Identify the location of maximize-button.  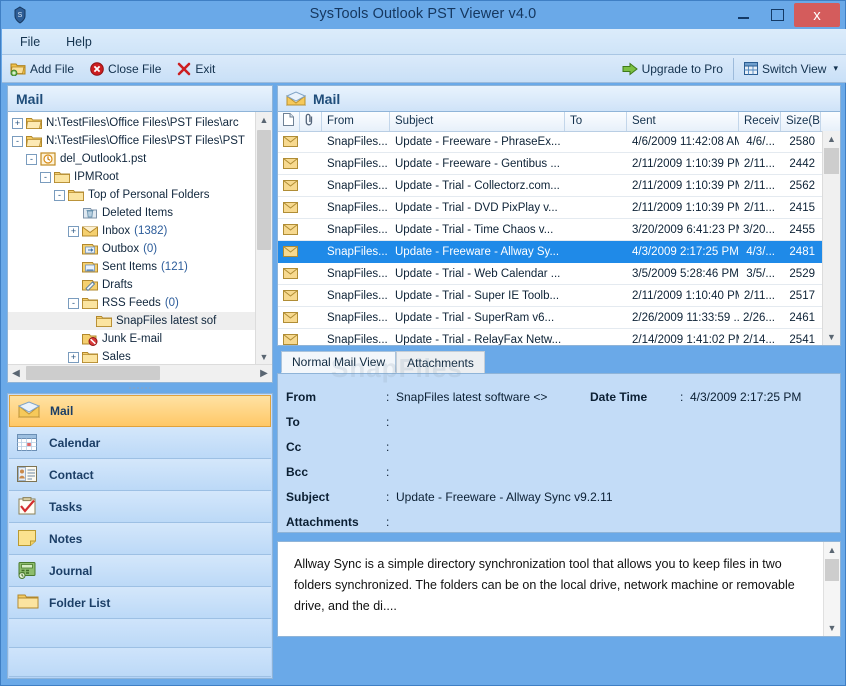
(777, 15).